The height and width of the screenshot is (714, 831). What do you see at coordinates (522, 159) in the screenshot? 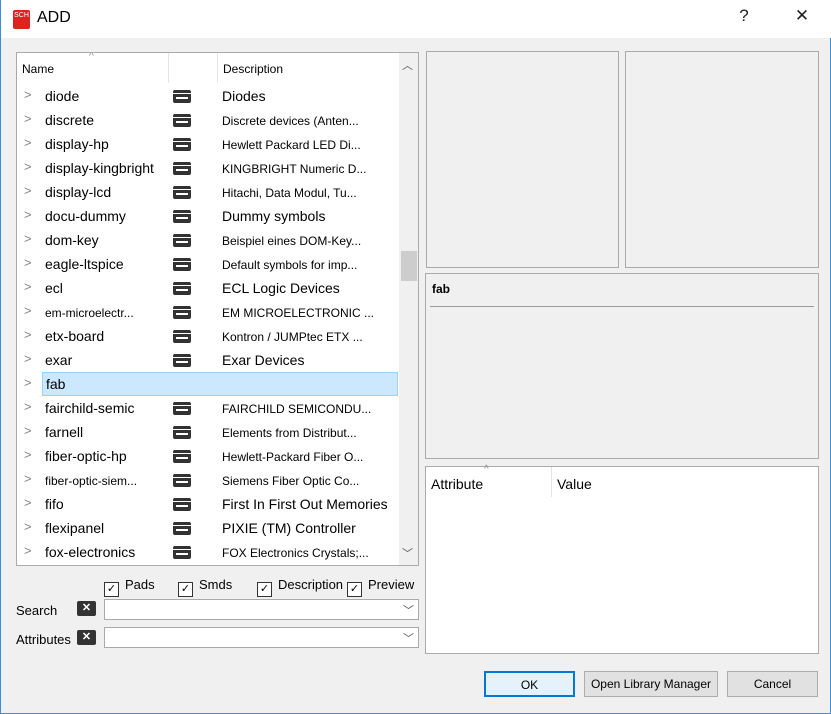
I see `symbol-preview` at bounding box center [522, 159].